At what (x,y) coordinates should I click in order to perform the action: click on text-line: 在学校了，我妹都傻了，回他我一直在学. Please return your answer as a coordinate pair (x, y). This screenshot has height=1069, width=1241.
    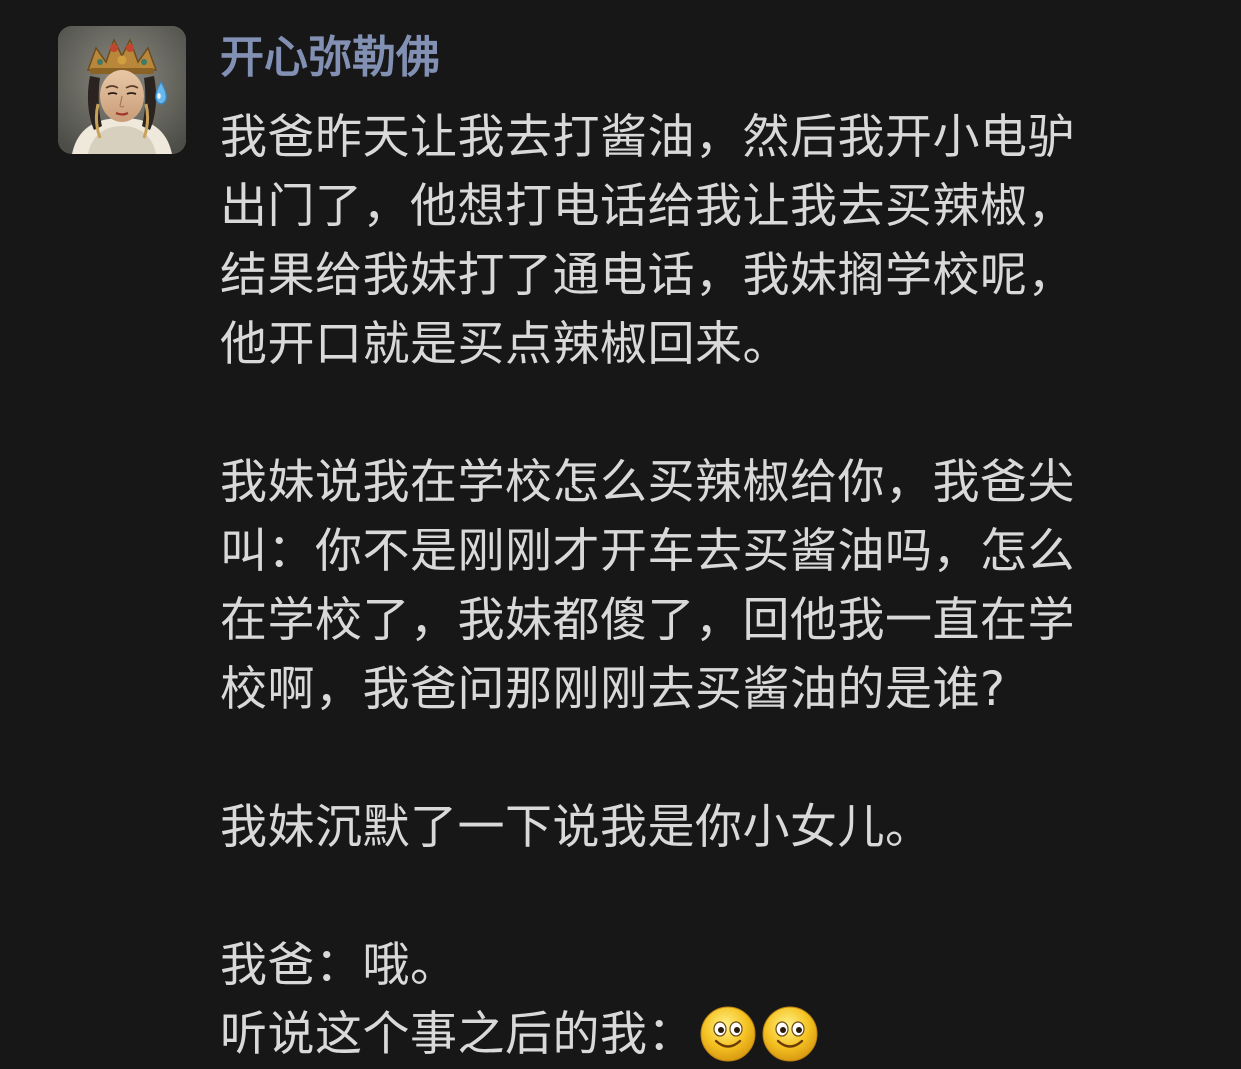
    Looking at the image, I should click on (647, 620).